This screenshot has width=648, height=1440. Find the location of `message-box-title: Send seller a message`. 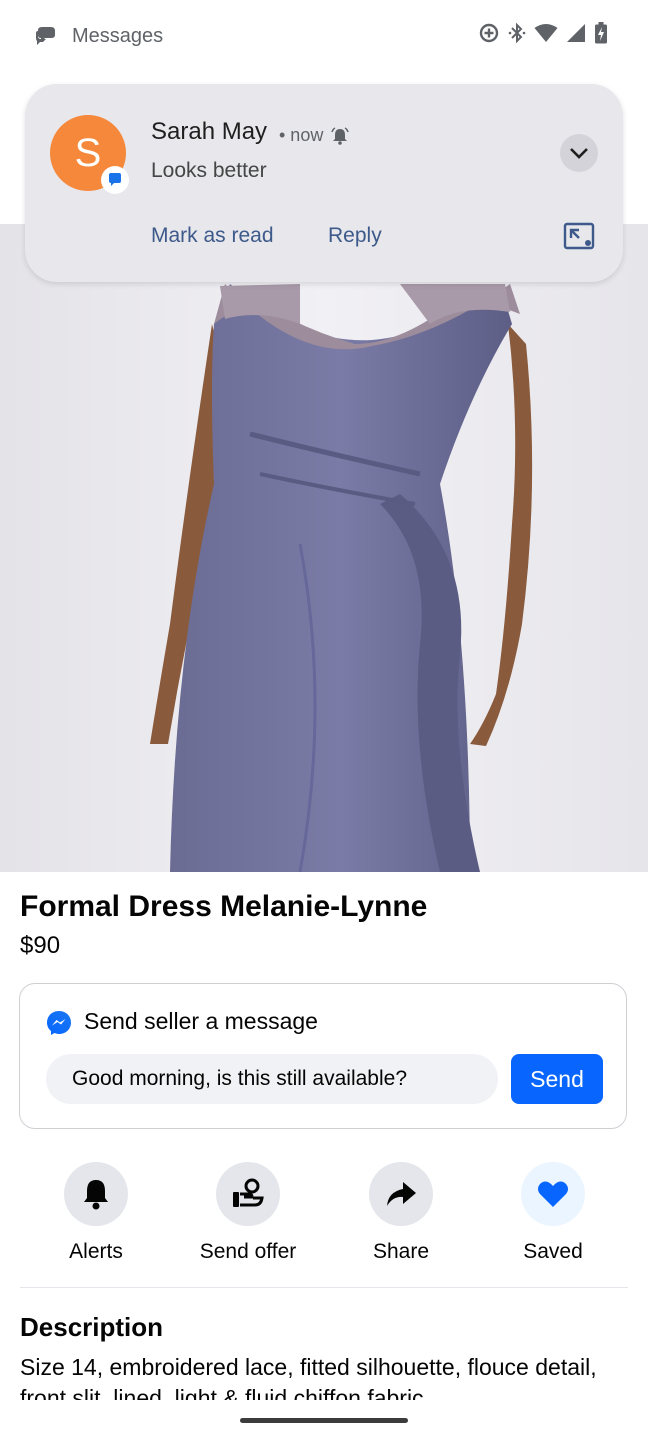

message-box-title: Send seller a message is located at coordinates (201, 1021).